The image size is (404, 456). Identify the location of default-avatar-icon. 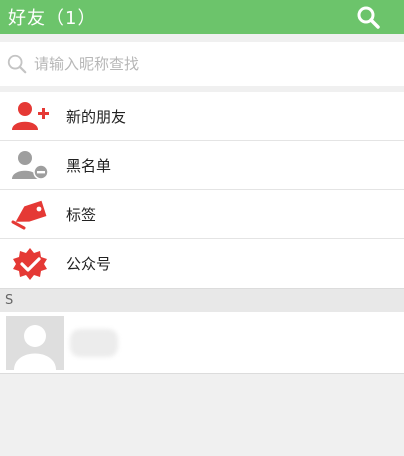
(35, 342).